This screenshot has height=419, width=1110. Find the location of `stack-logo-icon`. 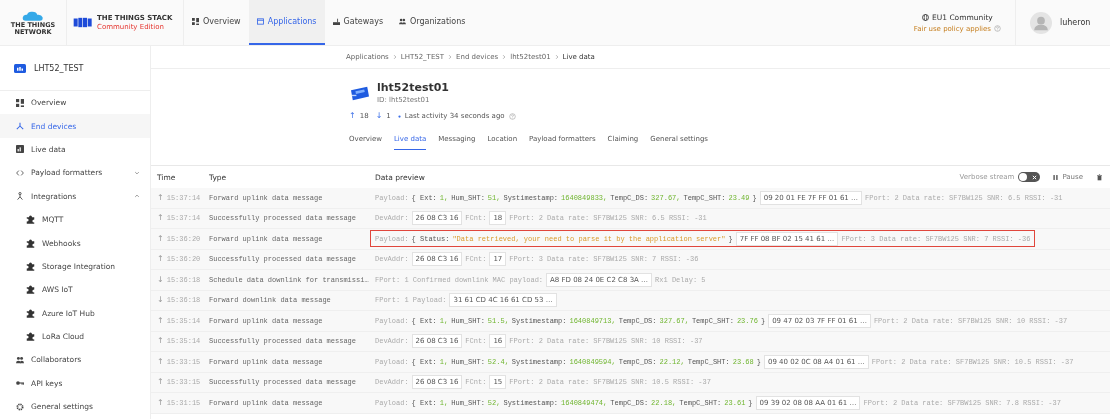

stack-logo-icon is located at coordinates (83, 22).